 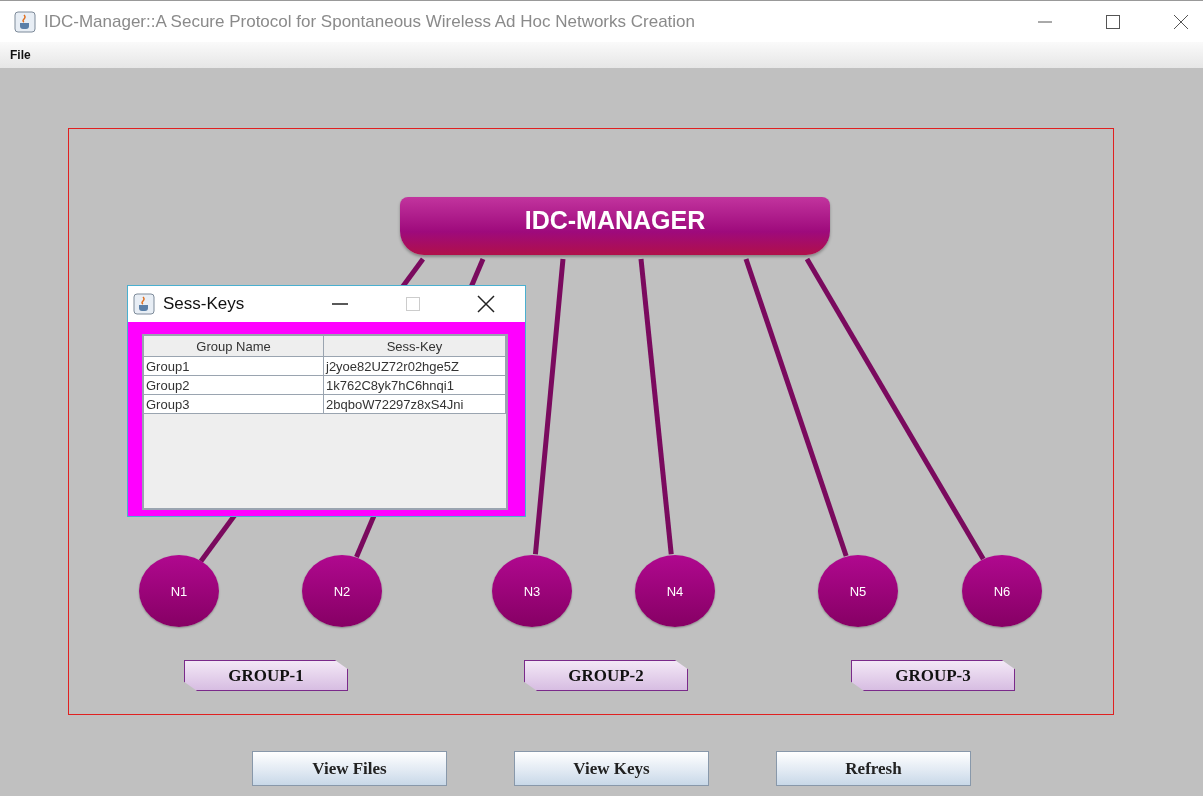 I want to click on action-button: Refresh, so click(x=873, y=768).